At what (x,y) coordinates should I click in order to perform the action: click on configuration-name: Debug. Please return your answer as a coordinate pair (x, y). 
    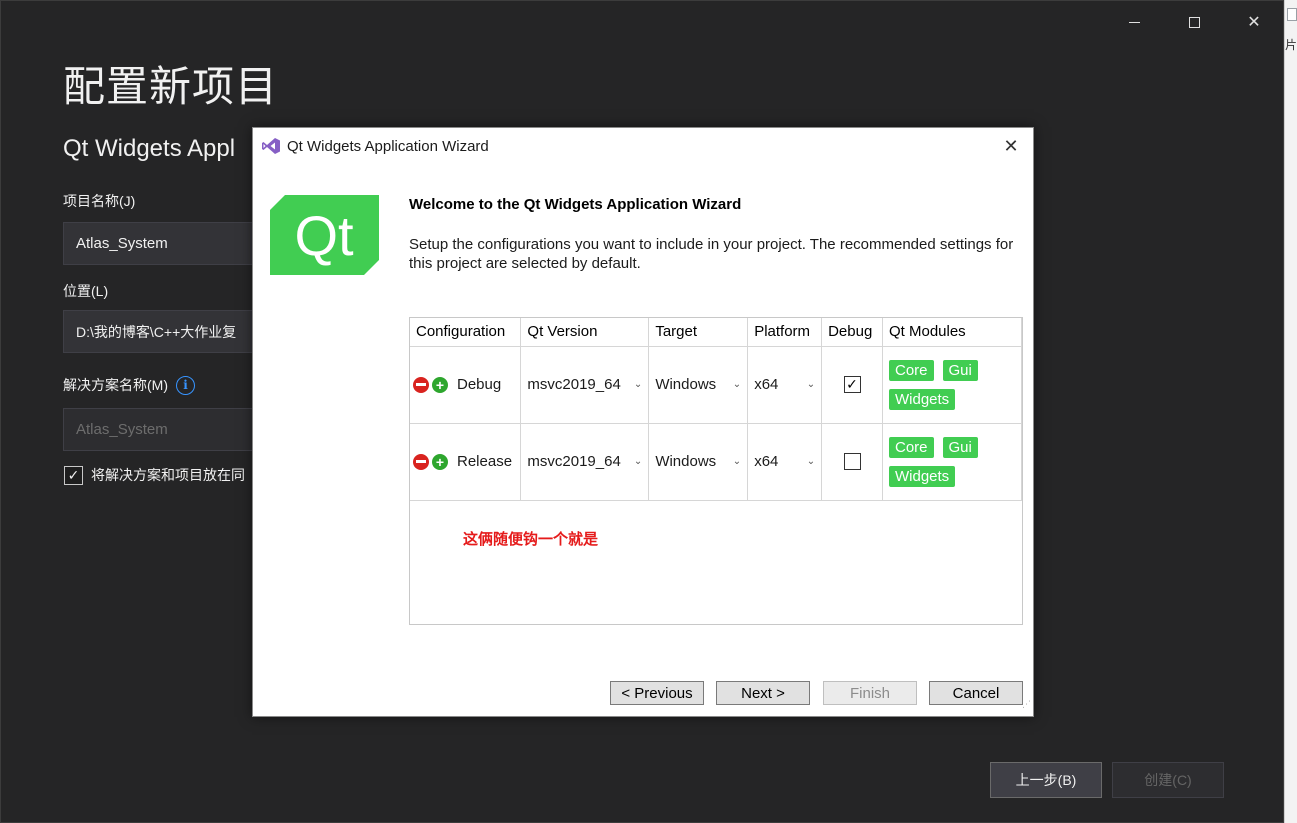
    Looking at the image, I should click on (479, 384).